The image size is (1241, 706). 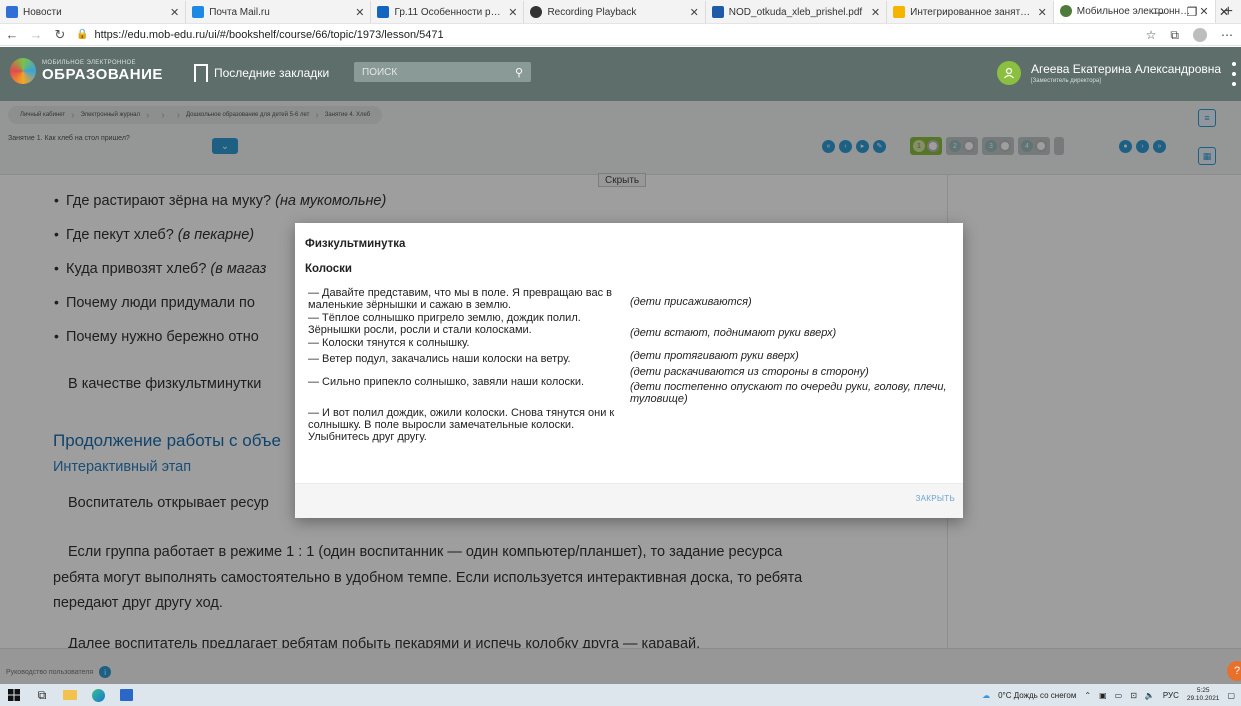 I want to click on clock: 5:25 29.10.2021, so click(x=1203, y=695).